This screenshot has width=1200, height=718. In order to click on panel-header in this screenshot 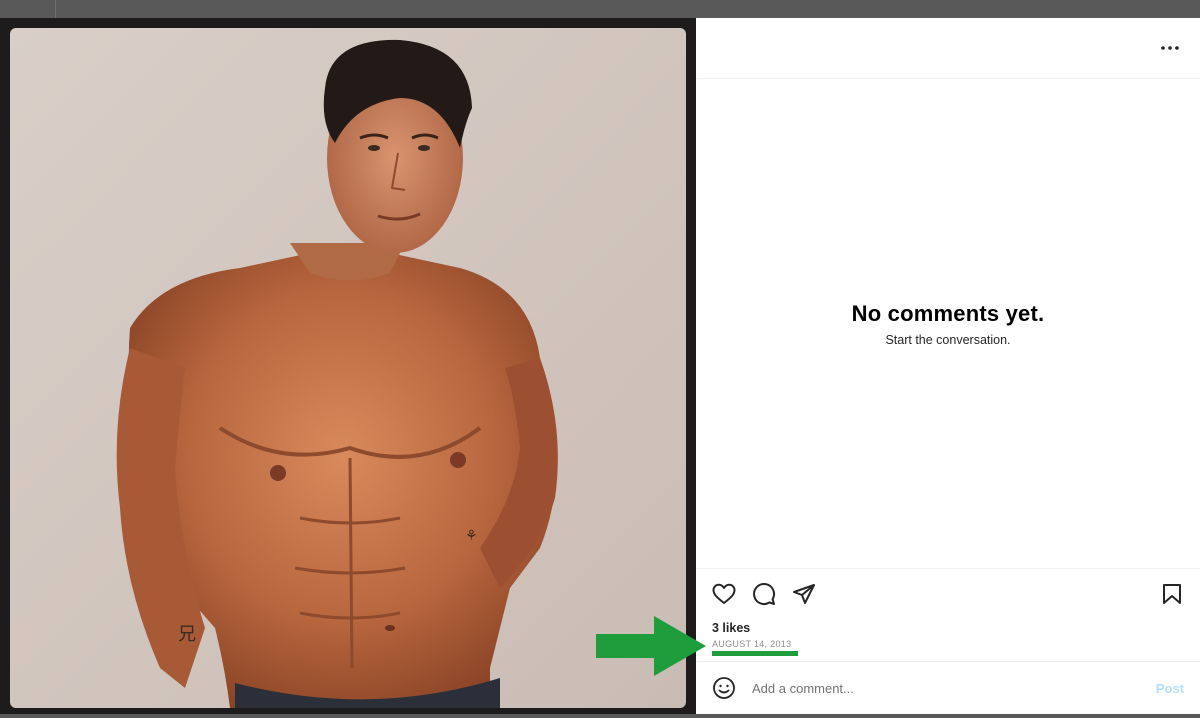, I will do `click(948, 48)`.